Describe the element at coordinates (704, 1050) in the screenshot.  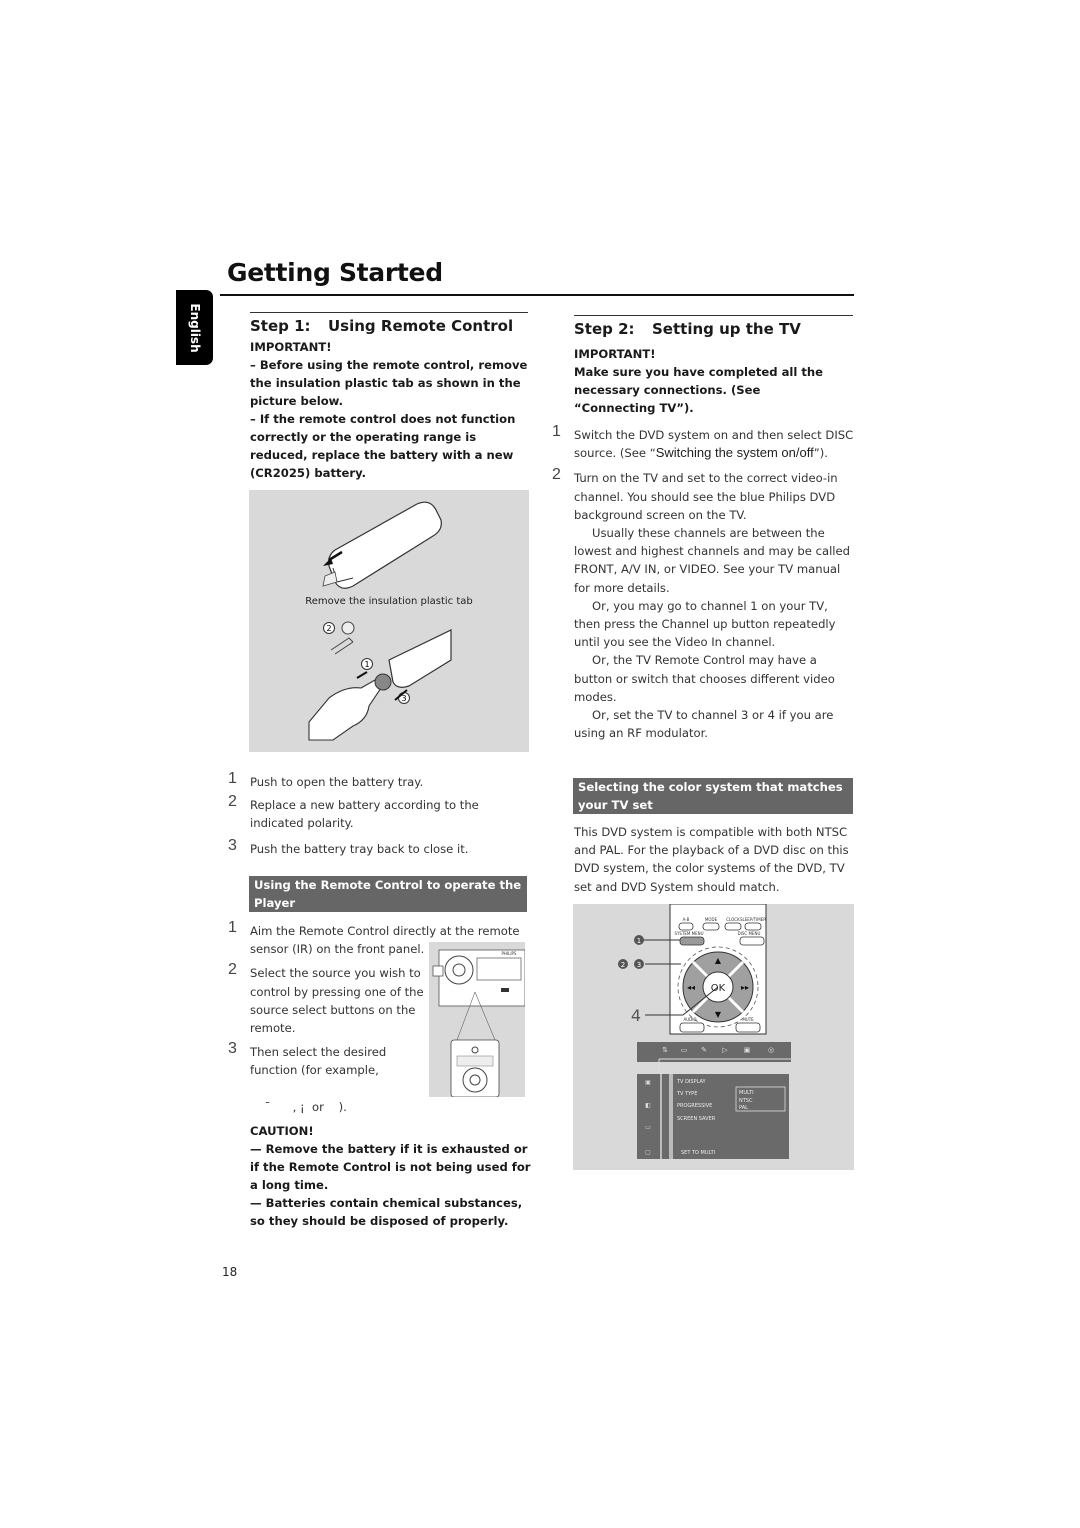
I see `osd-tab-audio-icon: ✎` at that location.